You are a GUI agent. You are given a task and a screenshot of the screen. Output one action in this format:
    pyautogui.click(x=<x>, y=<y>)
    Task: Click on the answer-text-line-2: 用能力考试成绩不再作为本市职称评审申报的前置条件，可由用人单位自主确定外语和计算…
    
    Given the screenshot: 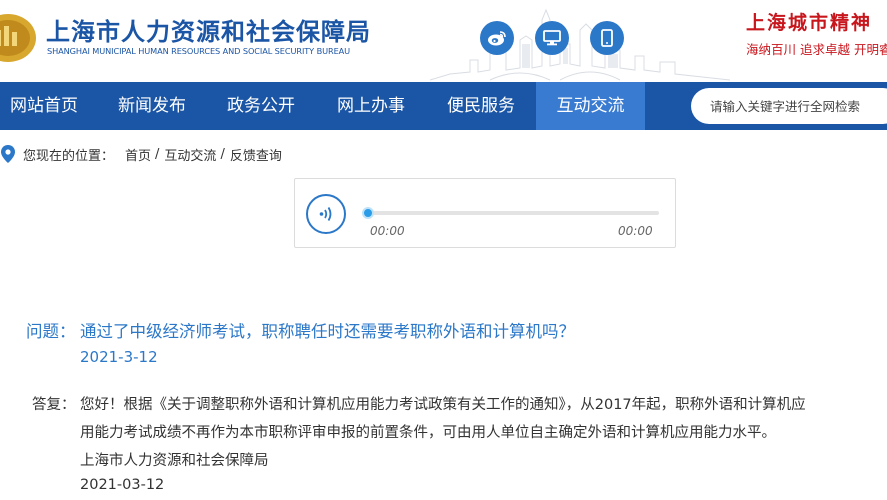 What is the action you would take?
    pyautogui.click(x=428, y=433)
    